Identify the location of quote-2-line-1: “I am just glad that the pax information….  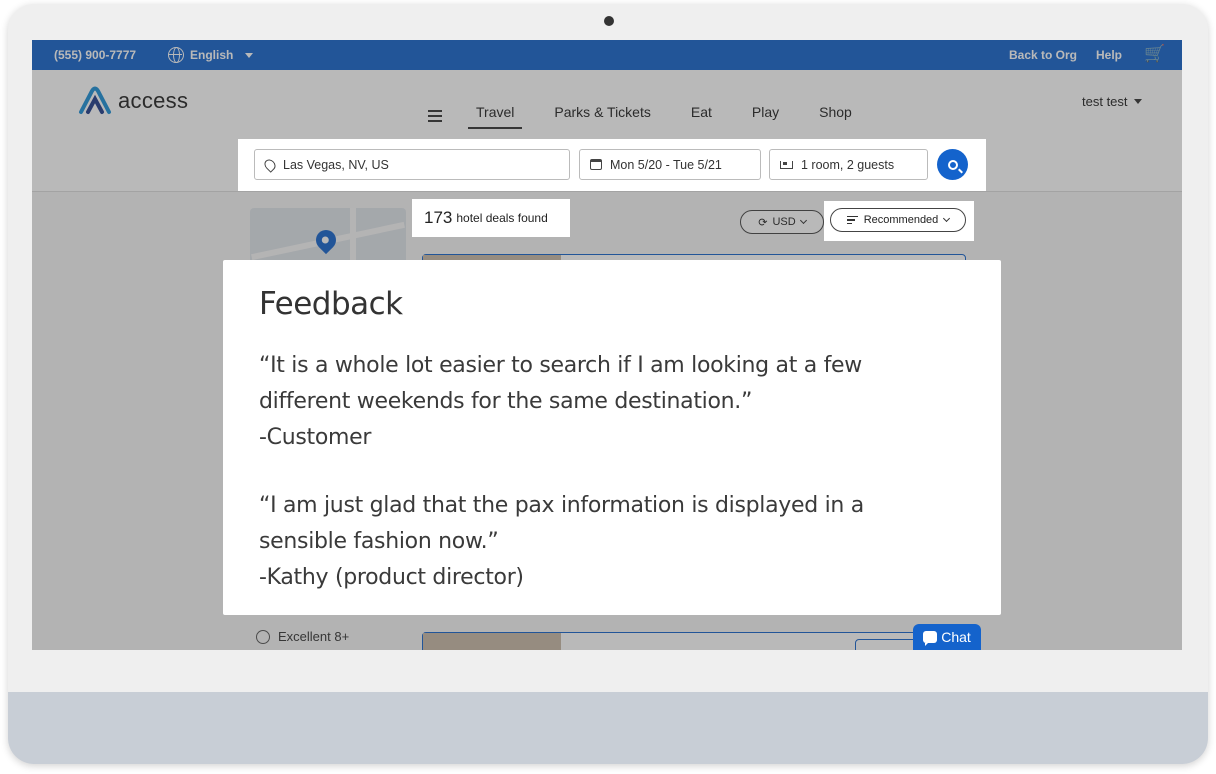
(561, 505).